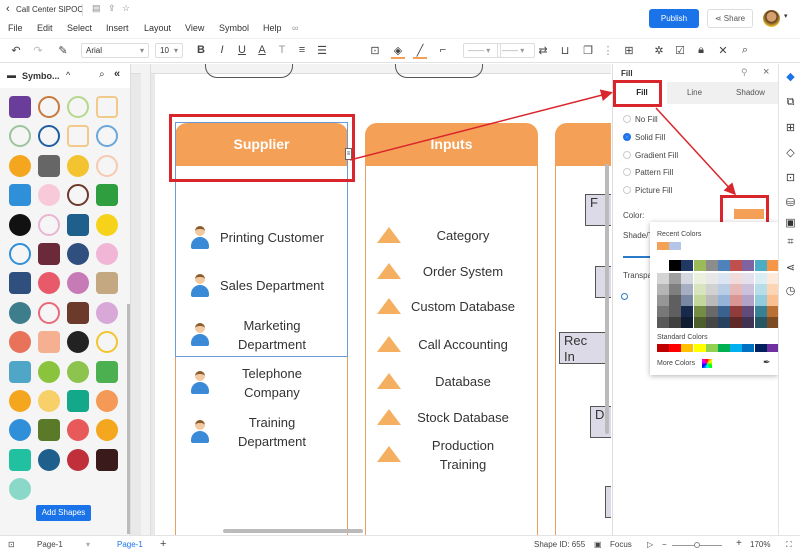  Describe the element at coordinates (234, 28) in the screenshot. I see `menu-symbol: Symbol` at that location.